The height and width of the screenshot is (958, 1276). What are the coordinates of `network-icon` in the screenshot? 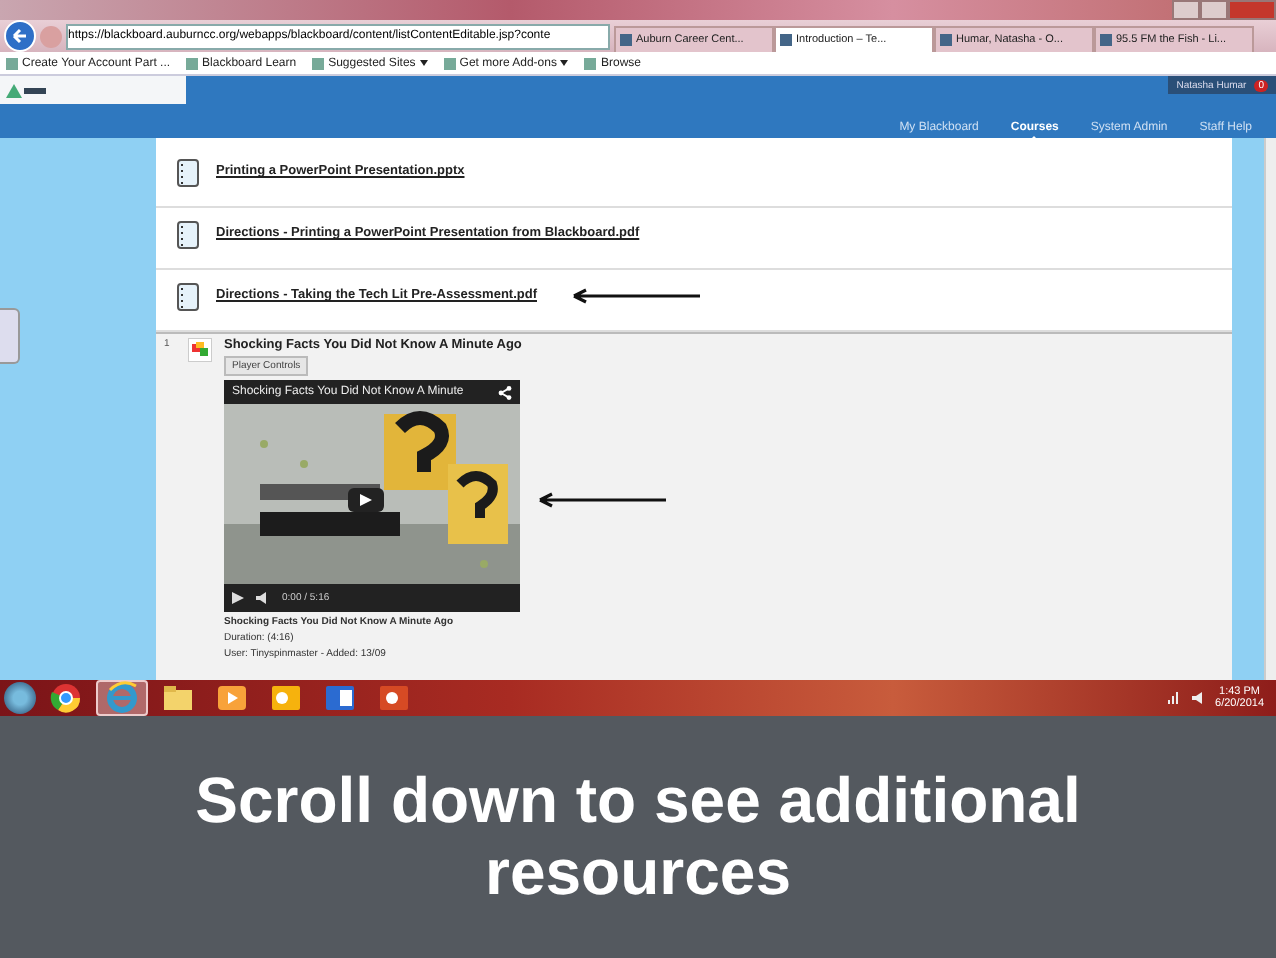 It's located at (1174, 698).